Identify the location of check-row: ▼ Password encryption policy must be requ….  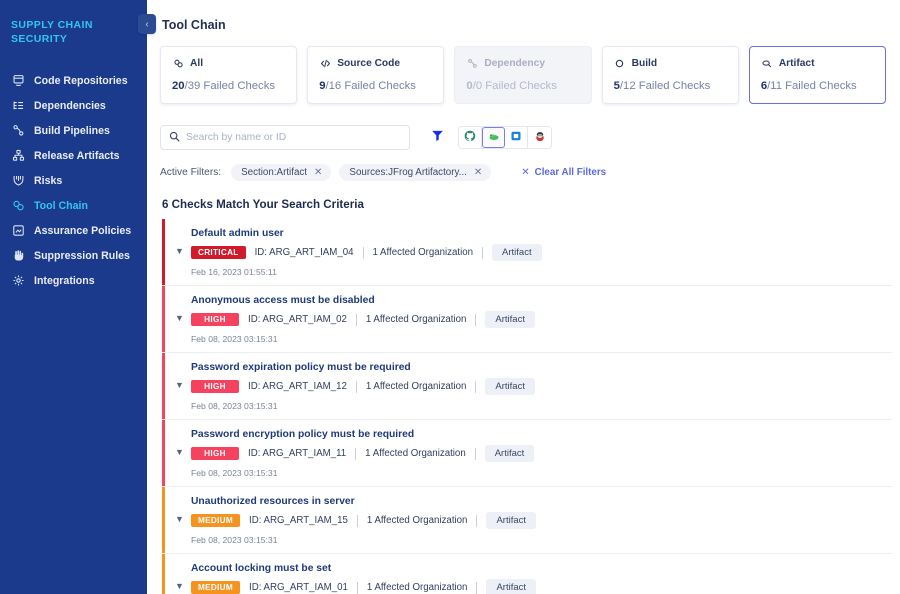
(527, 453).